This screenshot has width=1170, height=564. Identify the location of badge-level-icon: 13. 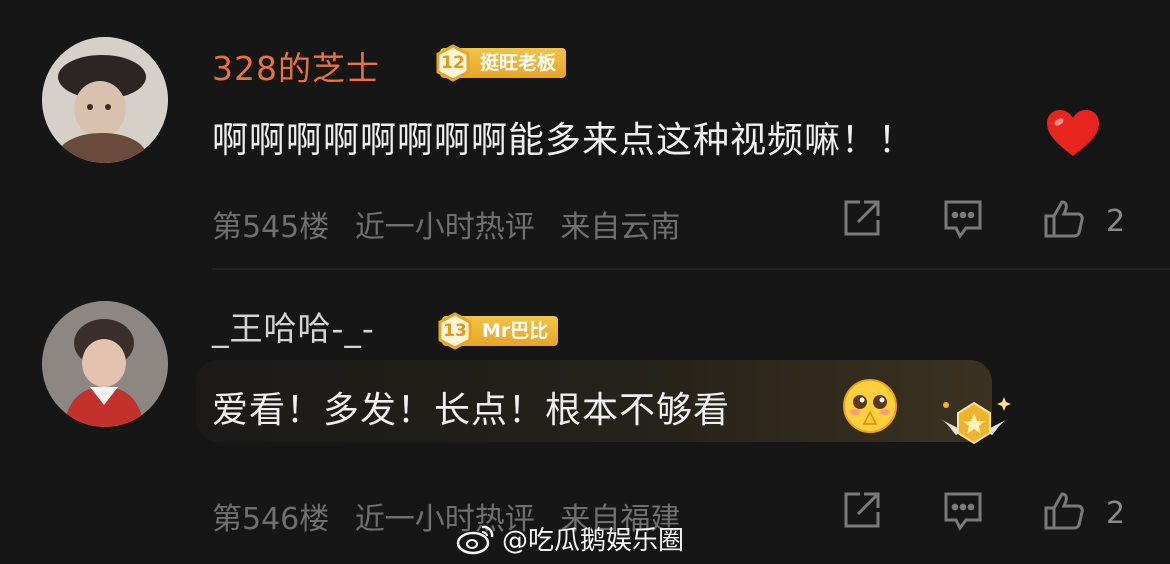
(455, 331).